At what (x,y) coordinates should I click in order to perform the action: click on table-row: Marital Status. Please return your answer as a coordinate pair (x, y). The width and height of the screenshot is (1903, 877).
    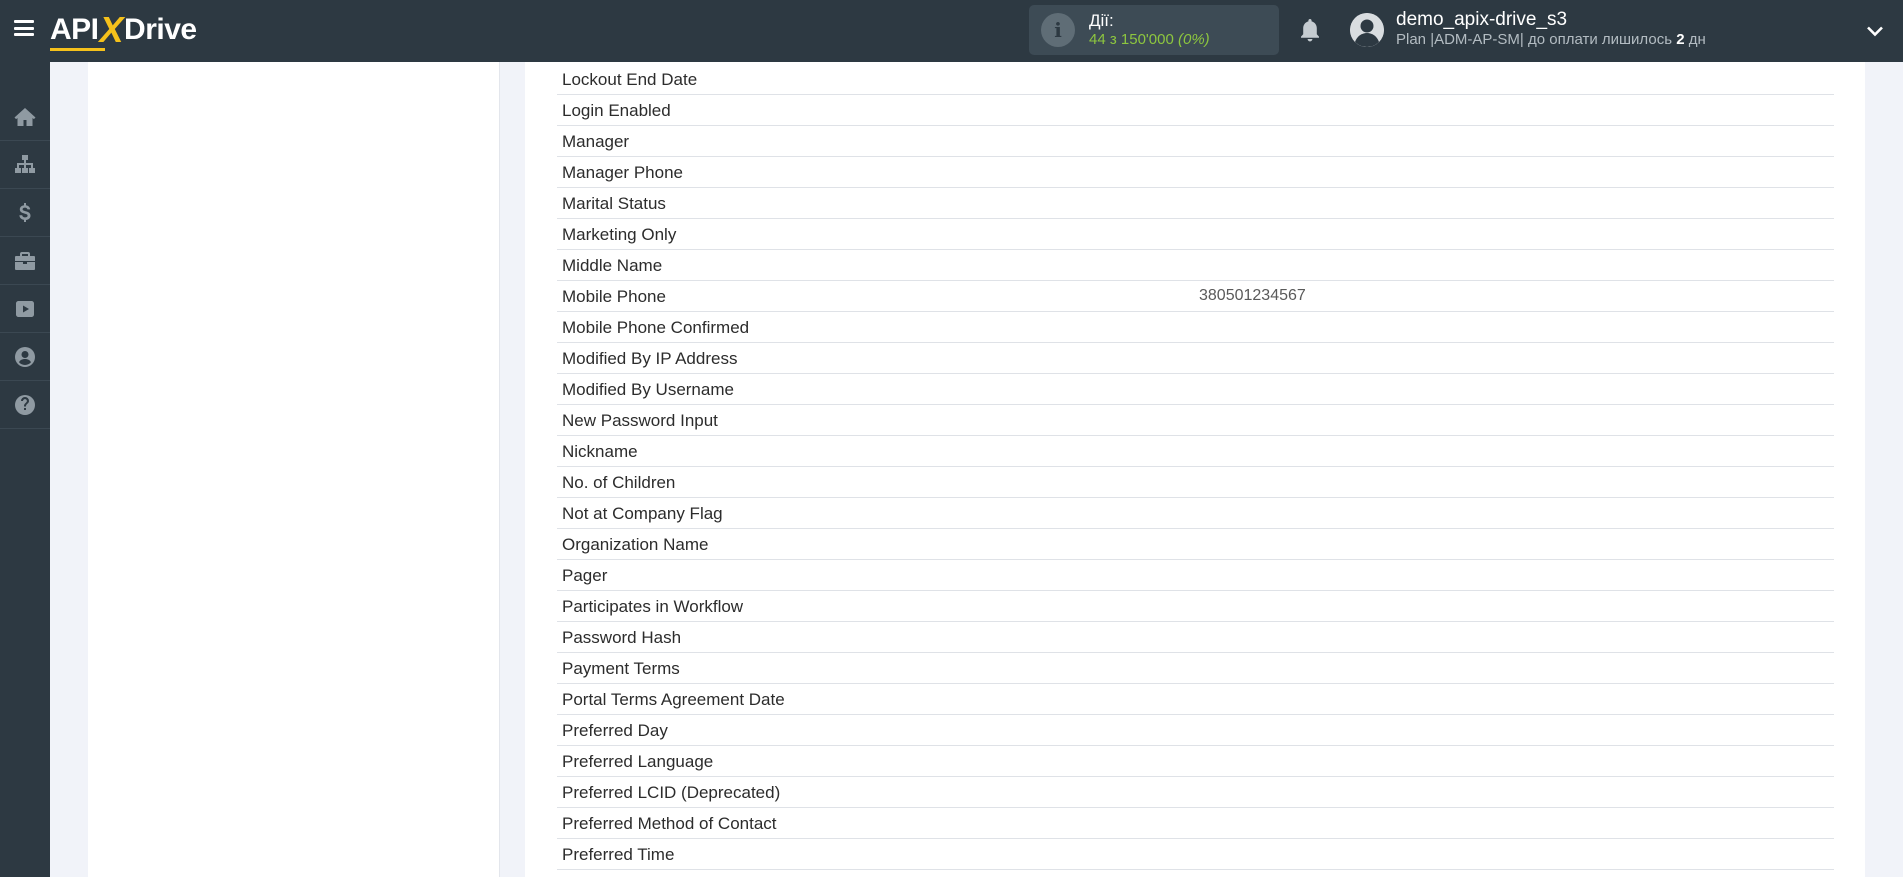
    Looking at the image, I should click on (1195, 203).